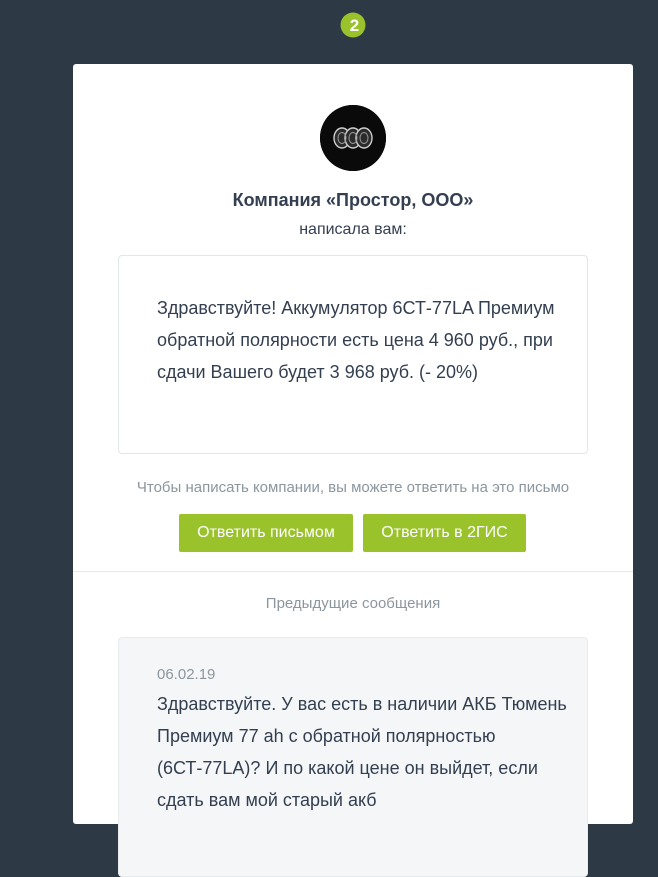 The image size is (658, 877). What do you see at coordinates (353, 603) in the screenshot?
I see `previous-messages-title: Предыдущие сообщения` at bounding box center [353, 603].